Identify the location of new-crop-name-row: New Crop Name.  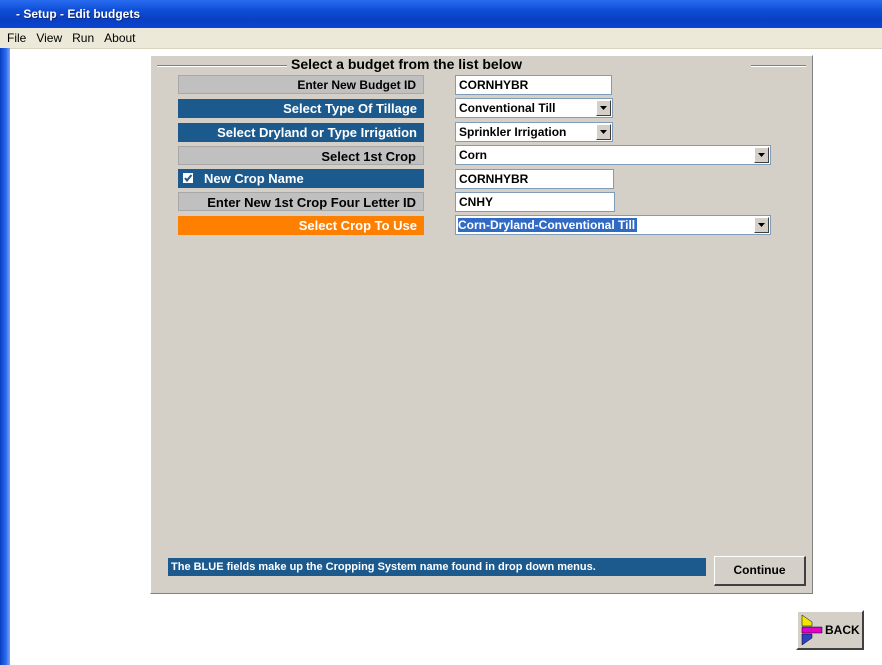
(301, 178).